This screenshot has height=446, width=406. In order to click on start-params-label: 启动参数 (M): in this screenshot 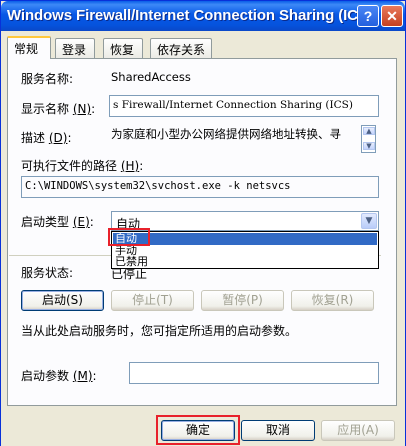, I will do `click(59, 376)`.